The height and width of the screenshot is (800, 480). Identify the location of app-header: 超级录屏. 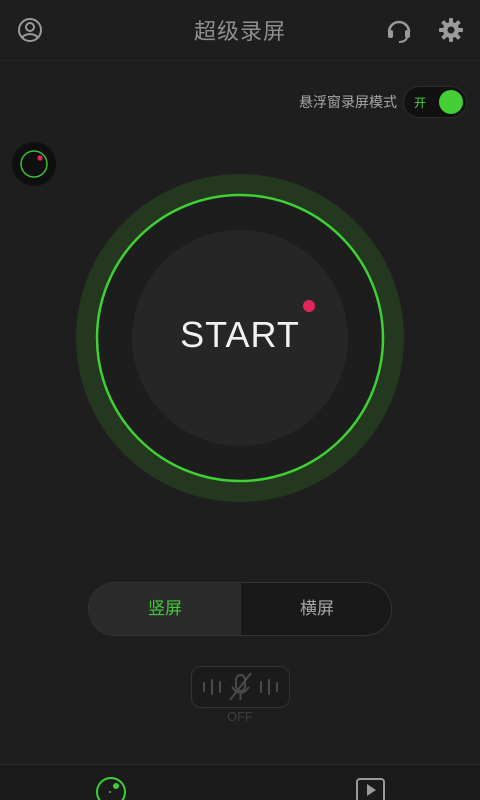
(240, 30).